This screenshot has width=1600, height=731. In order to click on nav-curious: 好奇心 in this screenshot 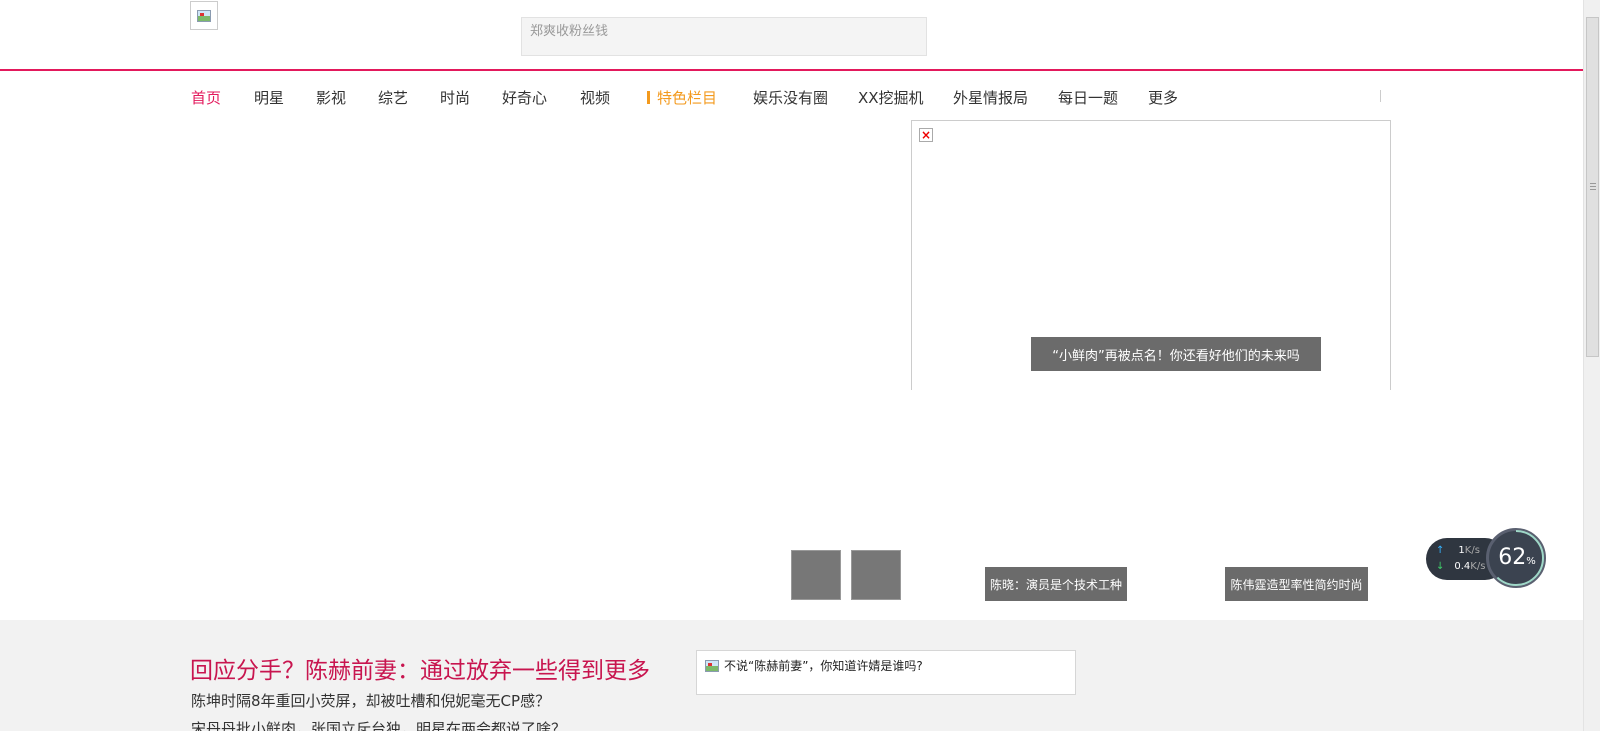, I will do `click(541, 97)`.